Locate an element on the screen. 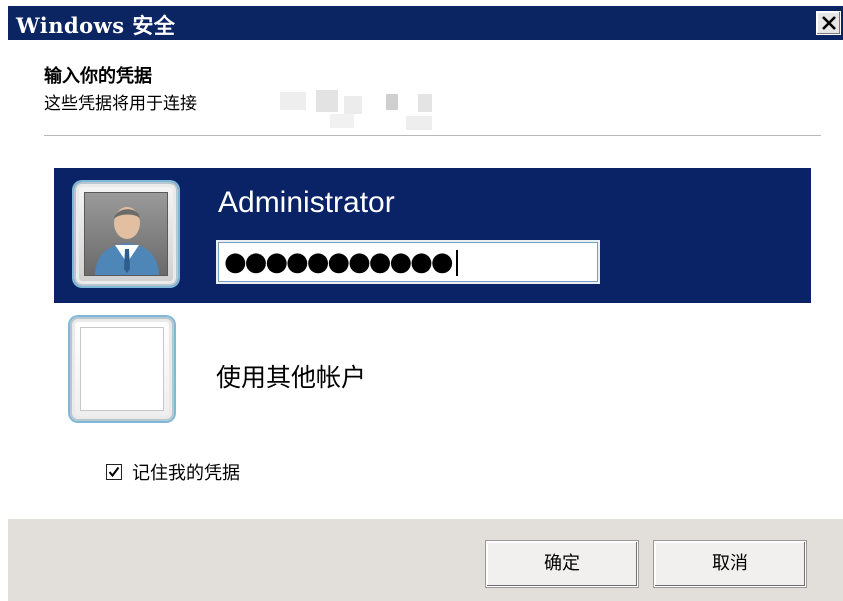 The image size is (843, 601). checkmark-icon is located at coordinates (114, 472).